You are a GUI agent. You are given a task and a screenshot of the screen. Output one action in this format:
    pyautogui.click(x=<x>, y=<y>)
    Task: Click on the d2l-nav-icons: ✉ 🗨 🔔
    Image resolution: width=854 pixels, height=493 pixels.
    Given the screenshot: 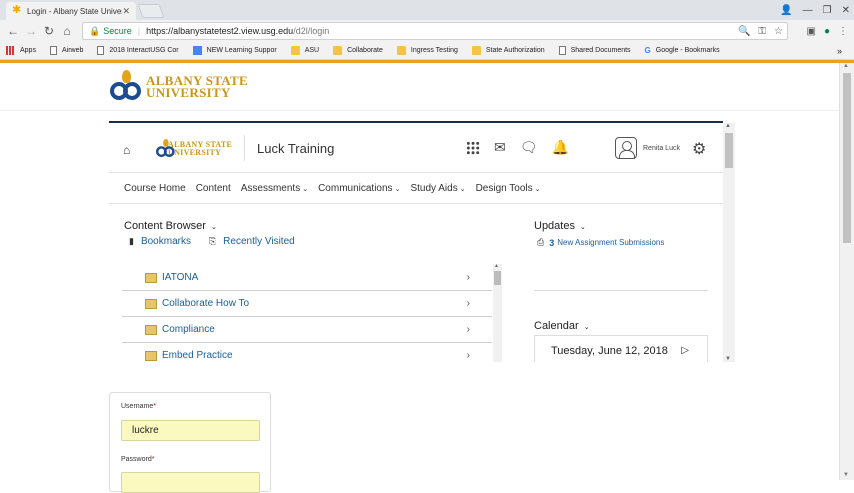 What is the action you would take?
    pyautogui.click(x=517, y=147)
    